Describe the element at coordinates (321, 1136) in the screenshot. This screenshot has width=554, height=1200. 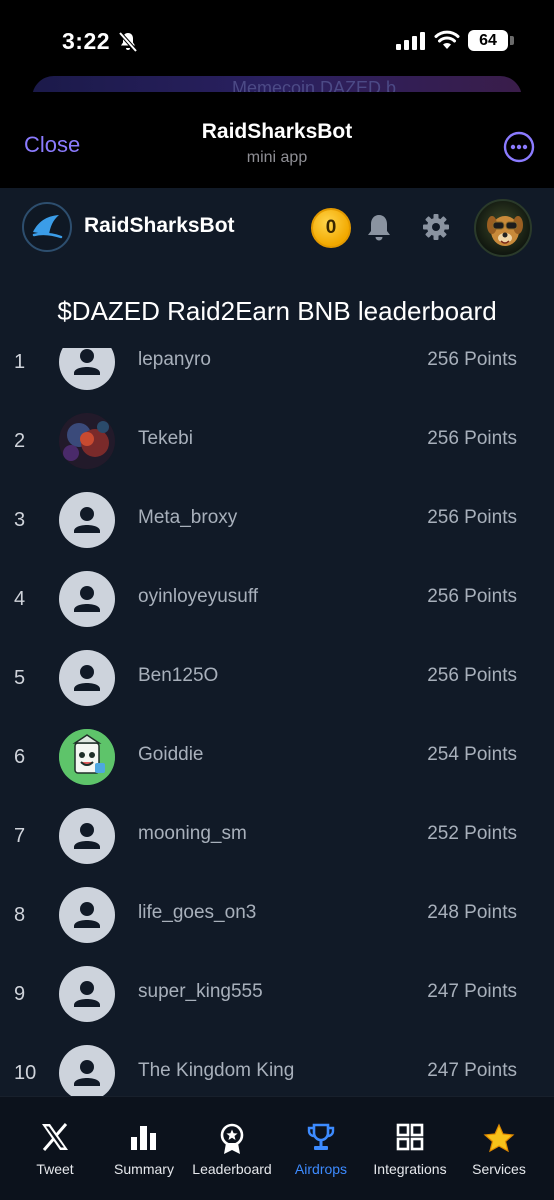
I see `trophy-icon` at that location.